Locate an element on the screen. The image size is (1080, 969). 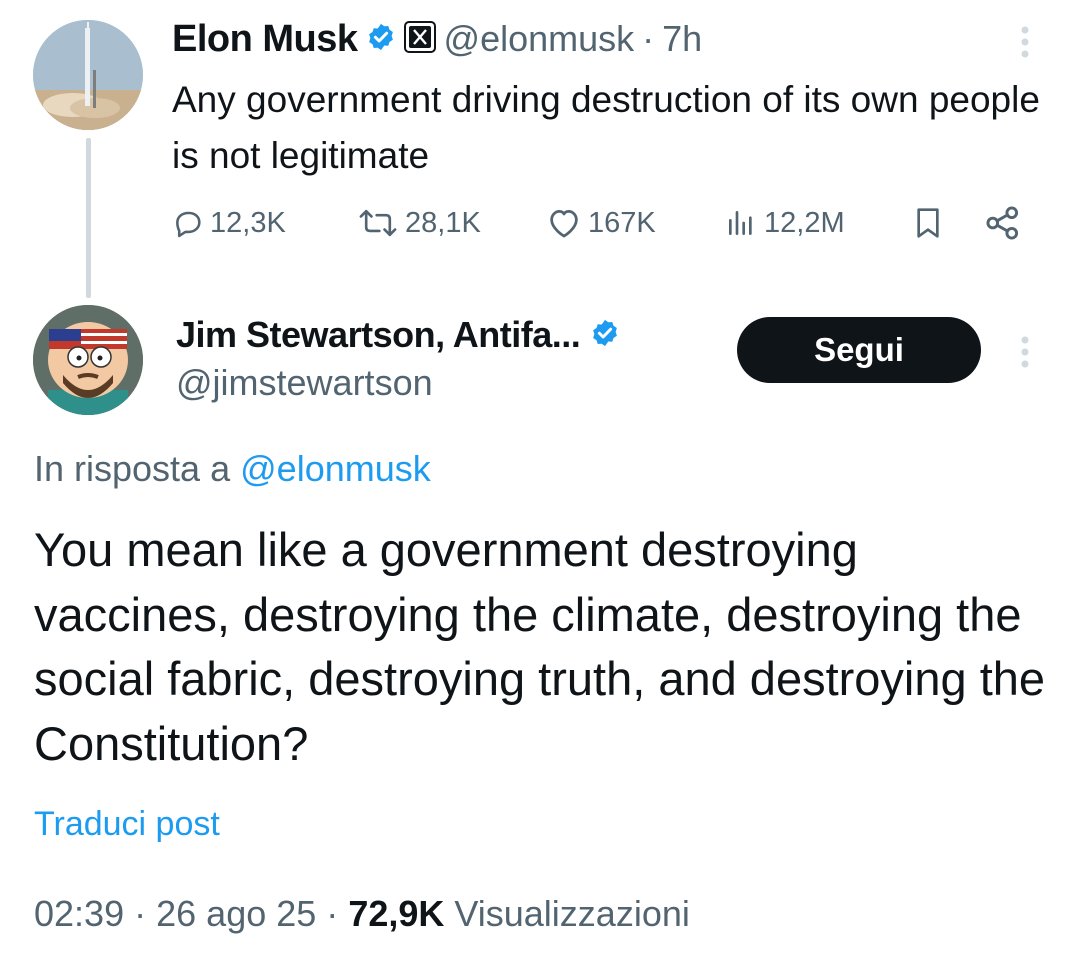
x-affiliate-icon is located at coordinates (419, 39).